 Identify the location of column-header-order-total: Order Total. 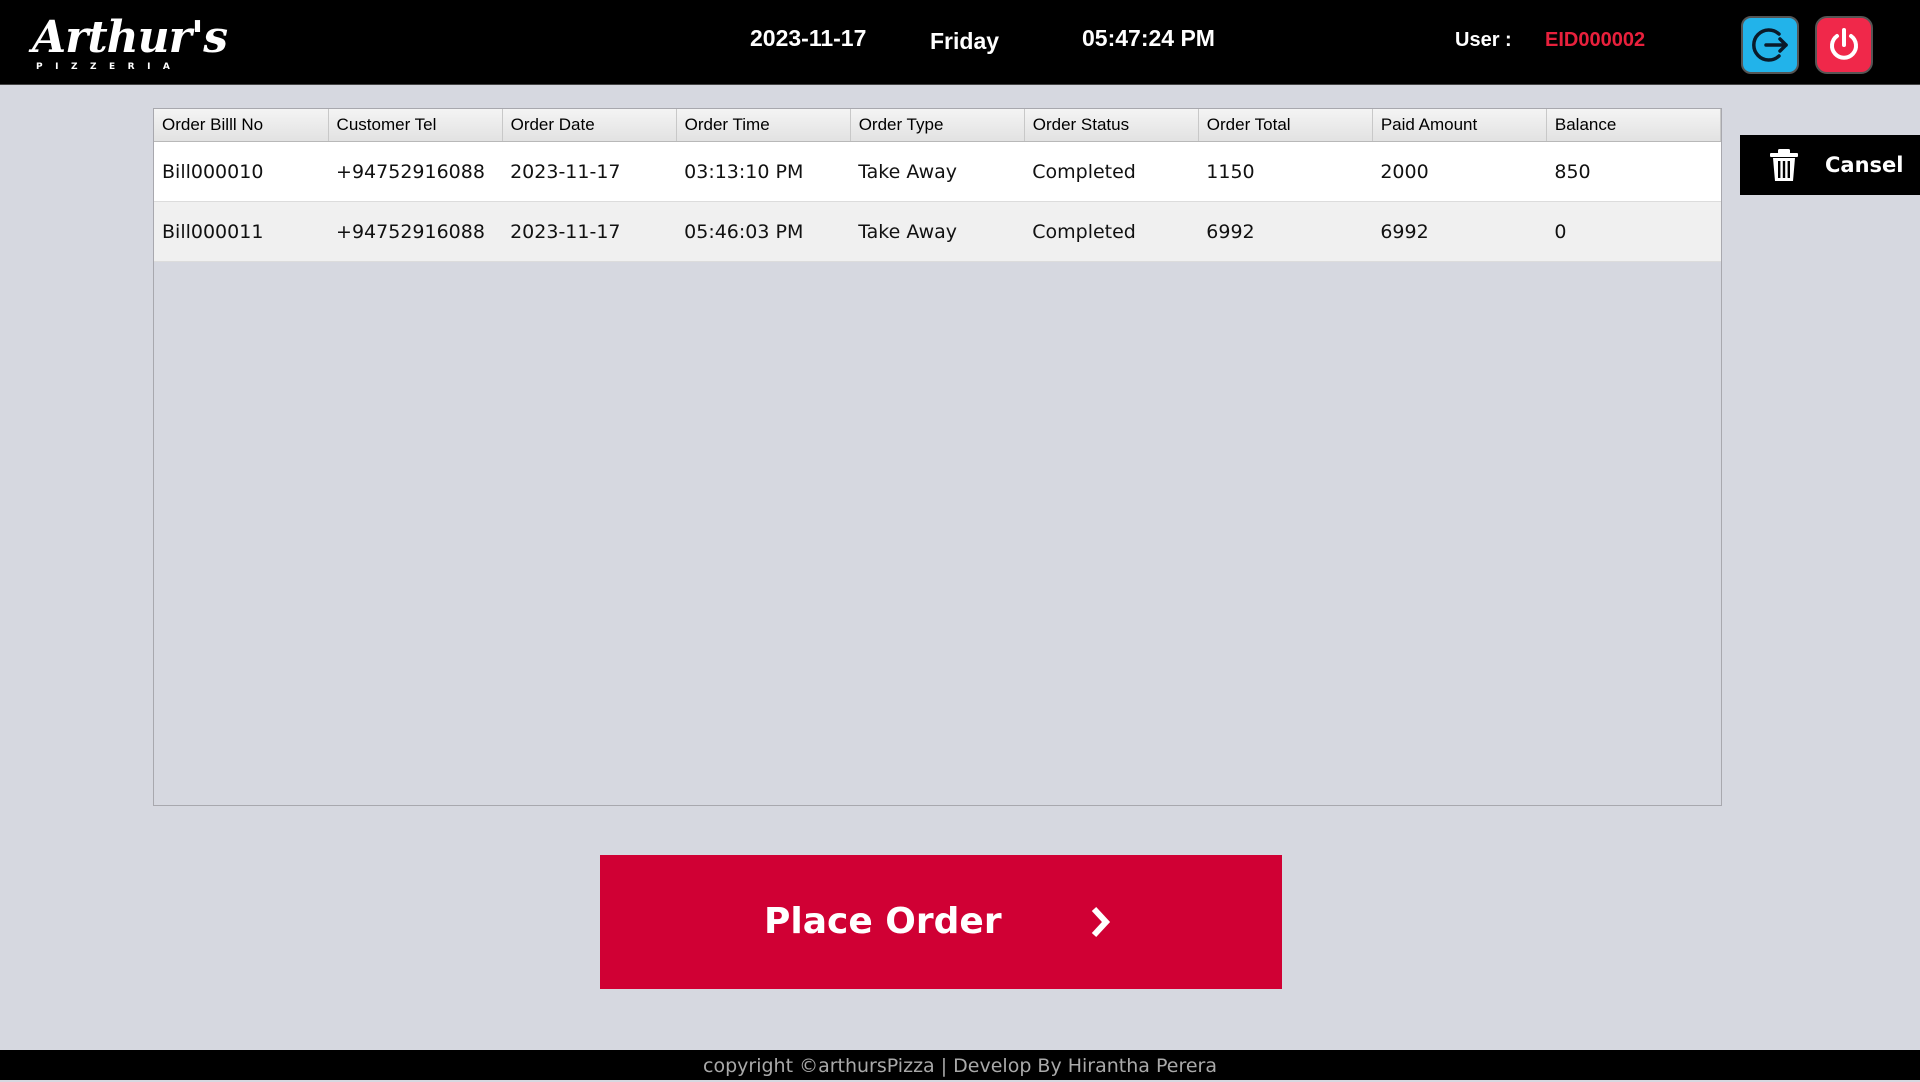
(1285, 125).